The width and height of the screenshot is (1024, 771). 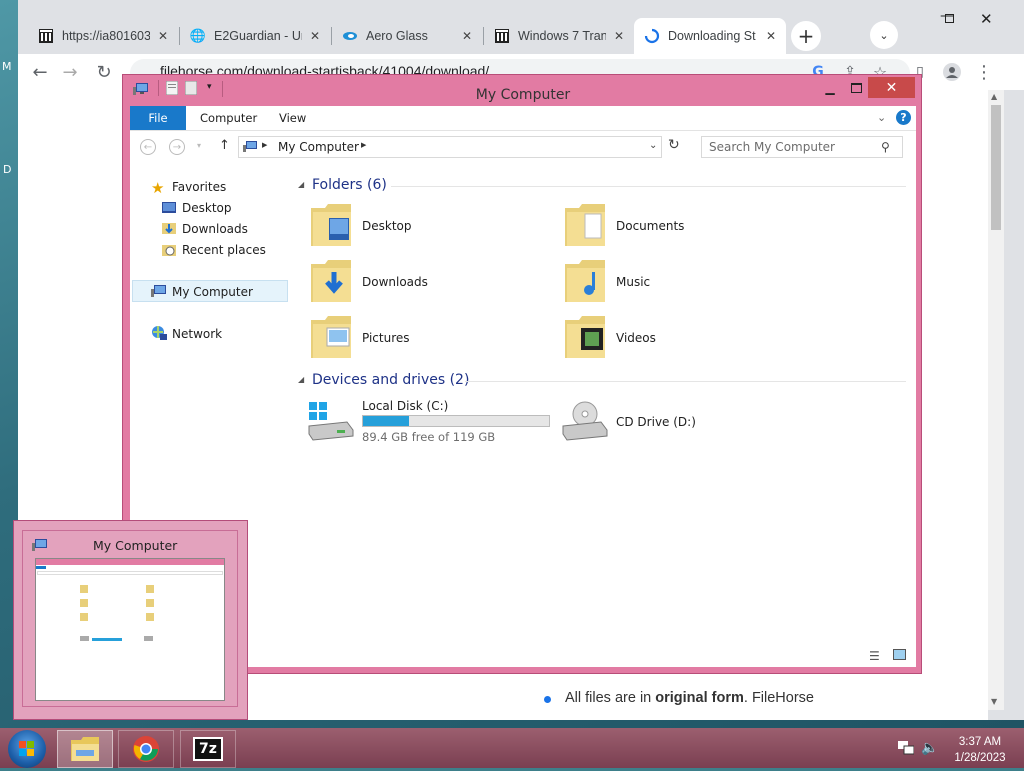 I want to click on folder-music: Music, so click(x=633, y=282).